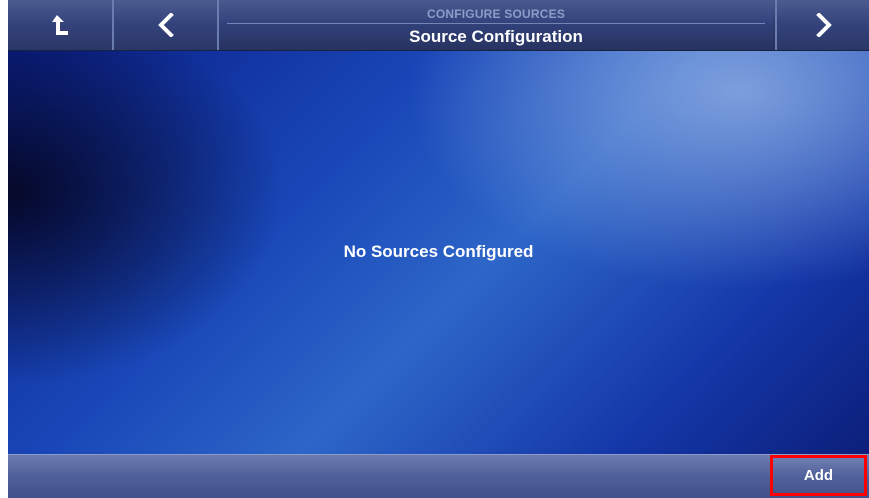 Image resolution: width=869 pixels, height=498 pixels. I want to click on chevron-left-icon, so click(166, 25).